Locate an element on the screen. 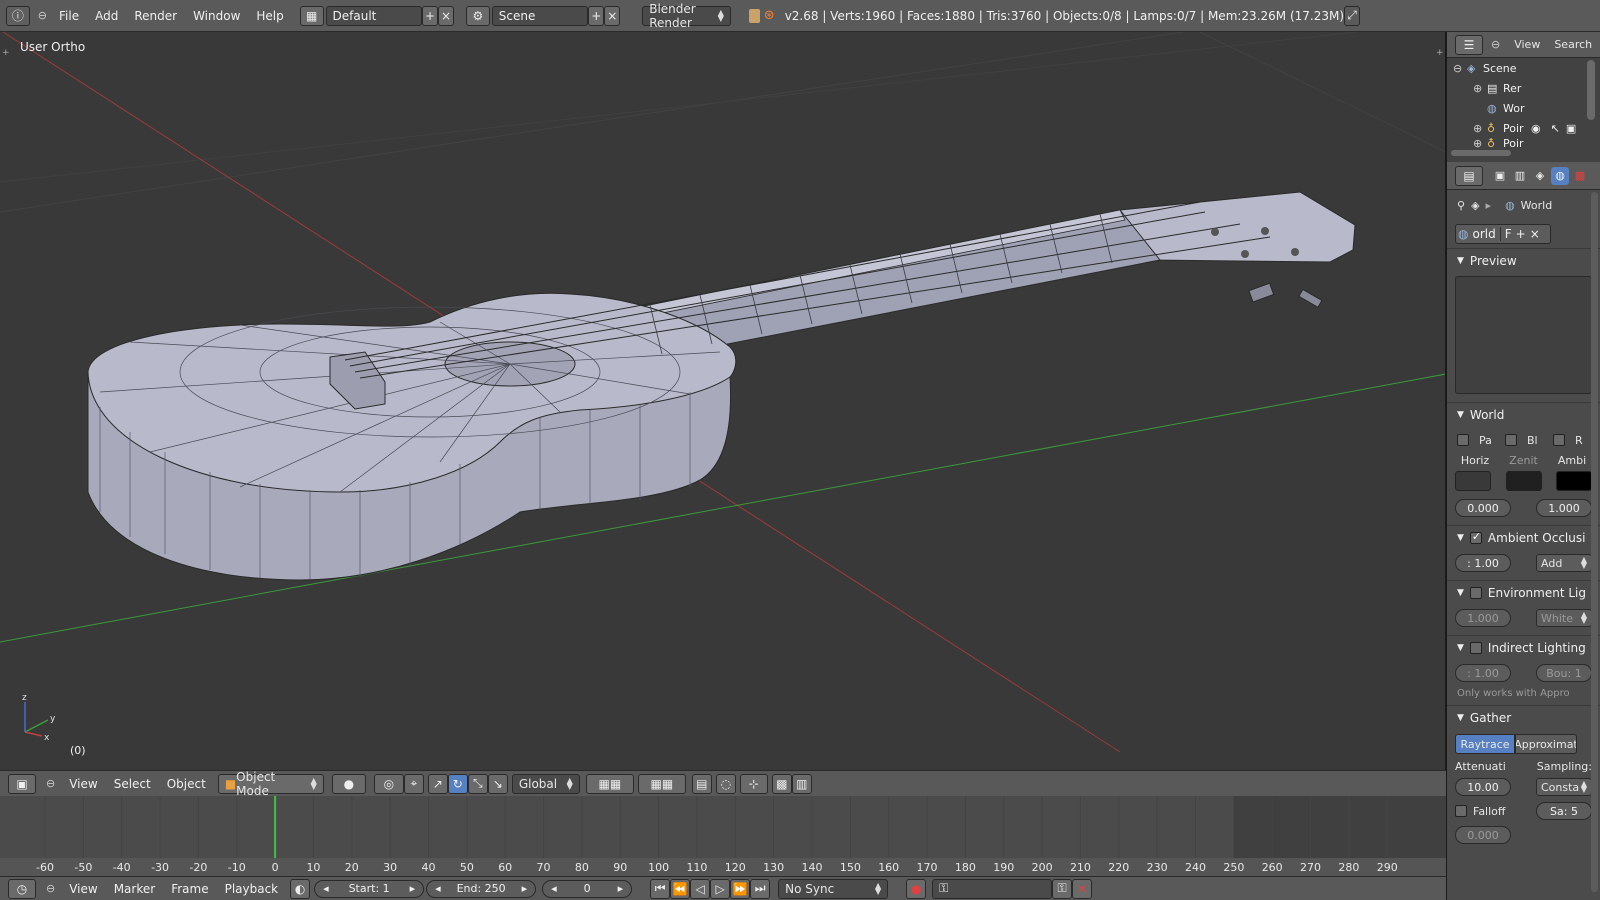 Image resolution: width=1600 pixels, height=900 pixels. render-tab-icon: ▣ is located at coordinates (1500, 176).